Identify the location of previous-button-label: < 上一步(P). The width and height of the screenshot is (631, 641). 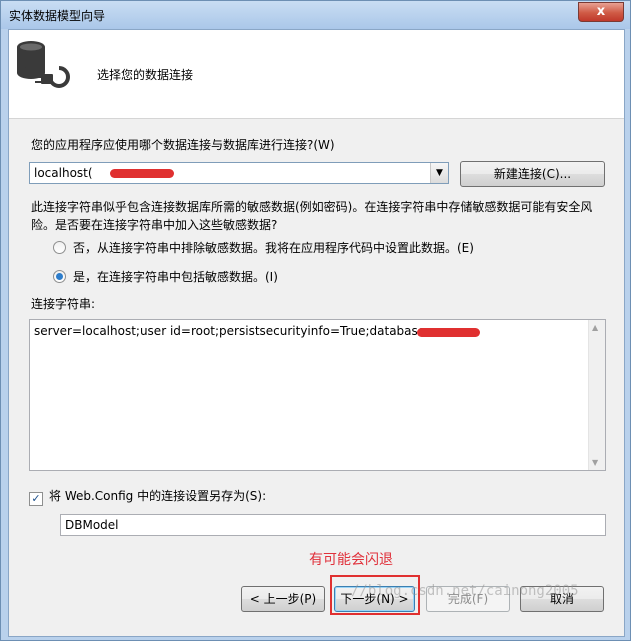
(283, 599).